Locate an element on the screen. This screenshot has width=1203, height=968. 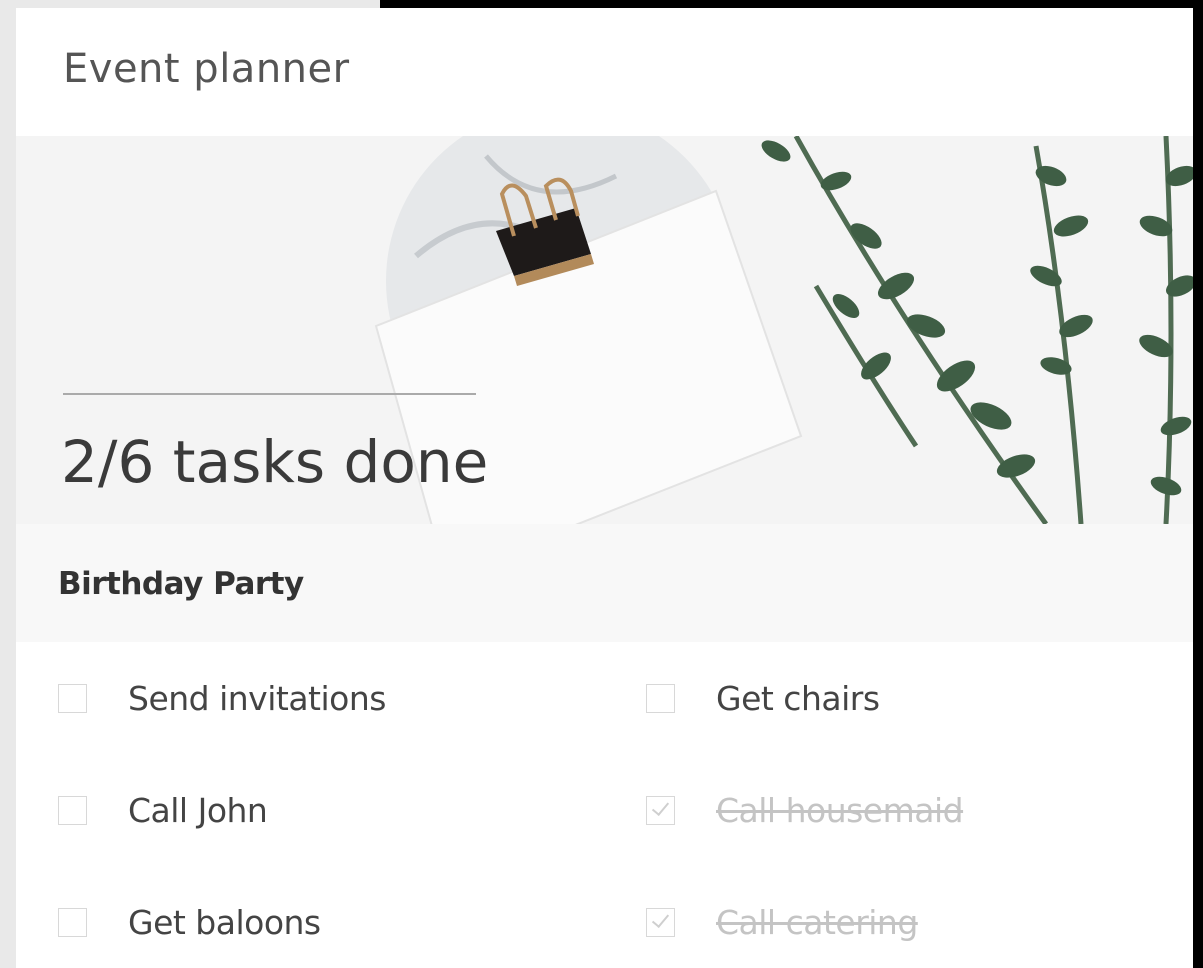
task-row: Call John Call housemaid is located at coordinates (604, 810).